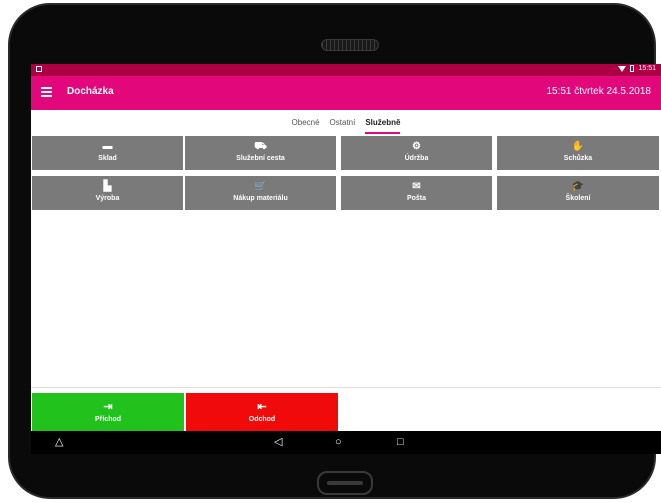 Image resolution: width=661 pixels, height=503 pixels. Describe the element at coordinates (338, 442) in the screenshot. I see `nav-home-icon: ○` at that location.